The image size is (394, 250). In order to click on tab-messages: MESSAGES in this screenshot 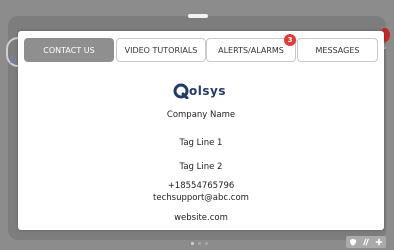, I will do `click(337, 50)`.